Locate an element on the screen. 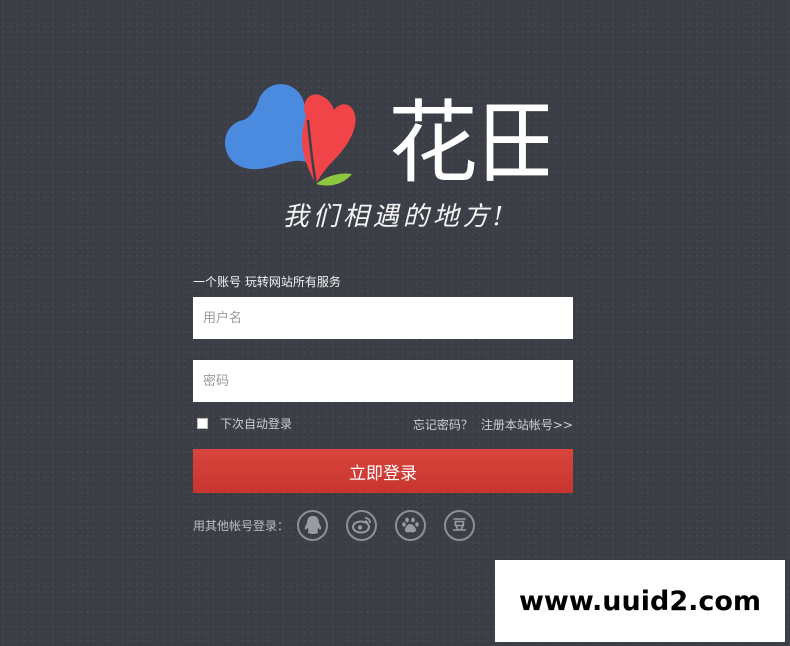 The image size is (790, 646). account-links: 忘记密码？ 注册本站帐号>> is located at coordinates (493, 424).